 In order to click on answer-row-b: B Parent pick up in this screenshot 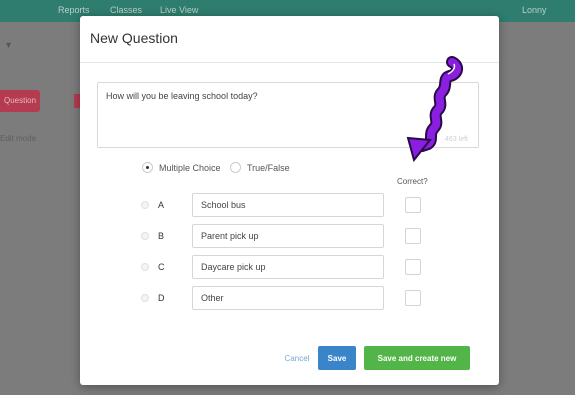, I will do `click(289, 236)`.